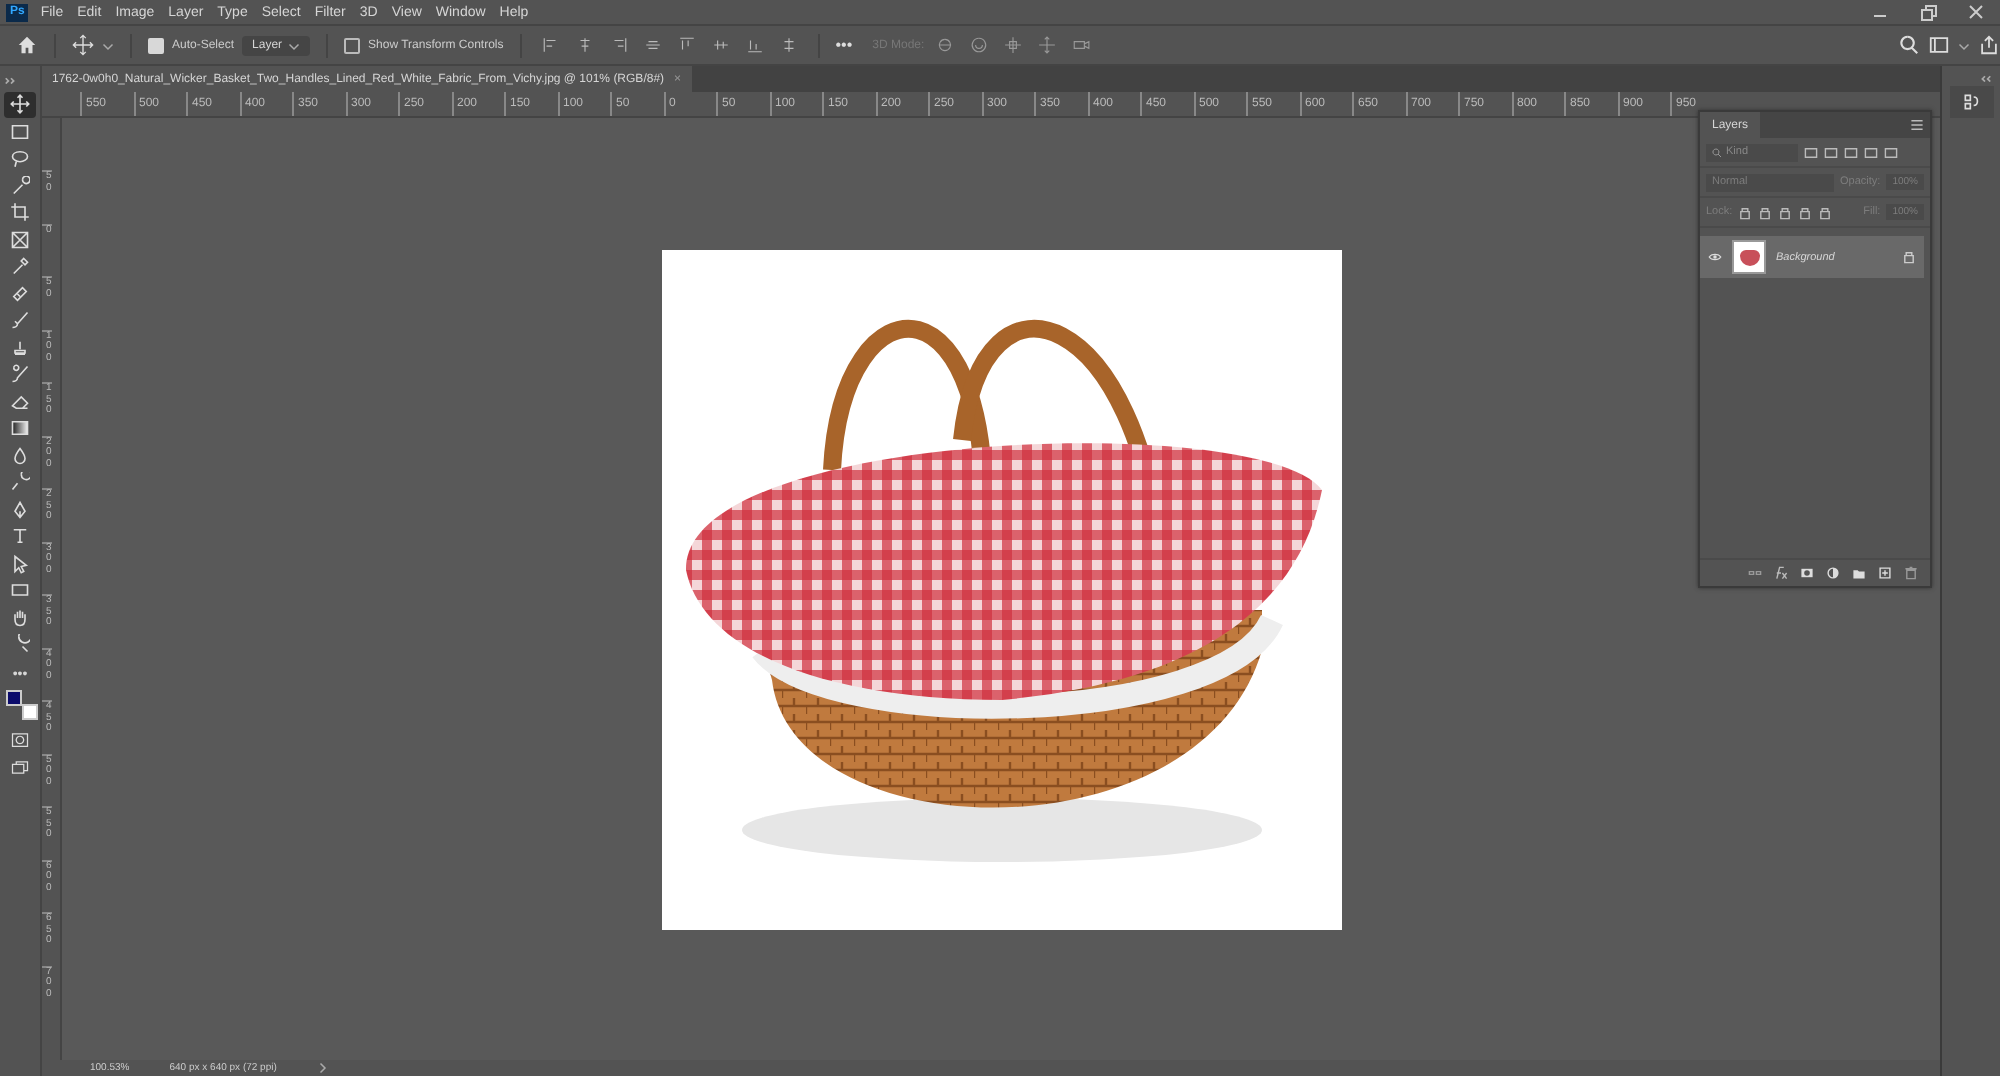 The image size is (2000, 1076). I want to click on blur-tool-icon, so click(20, 455).